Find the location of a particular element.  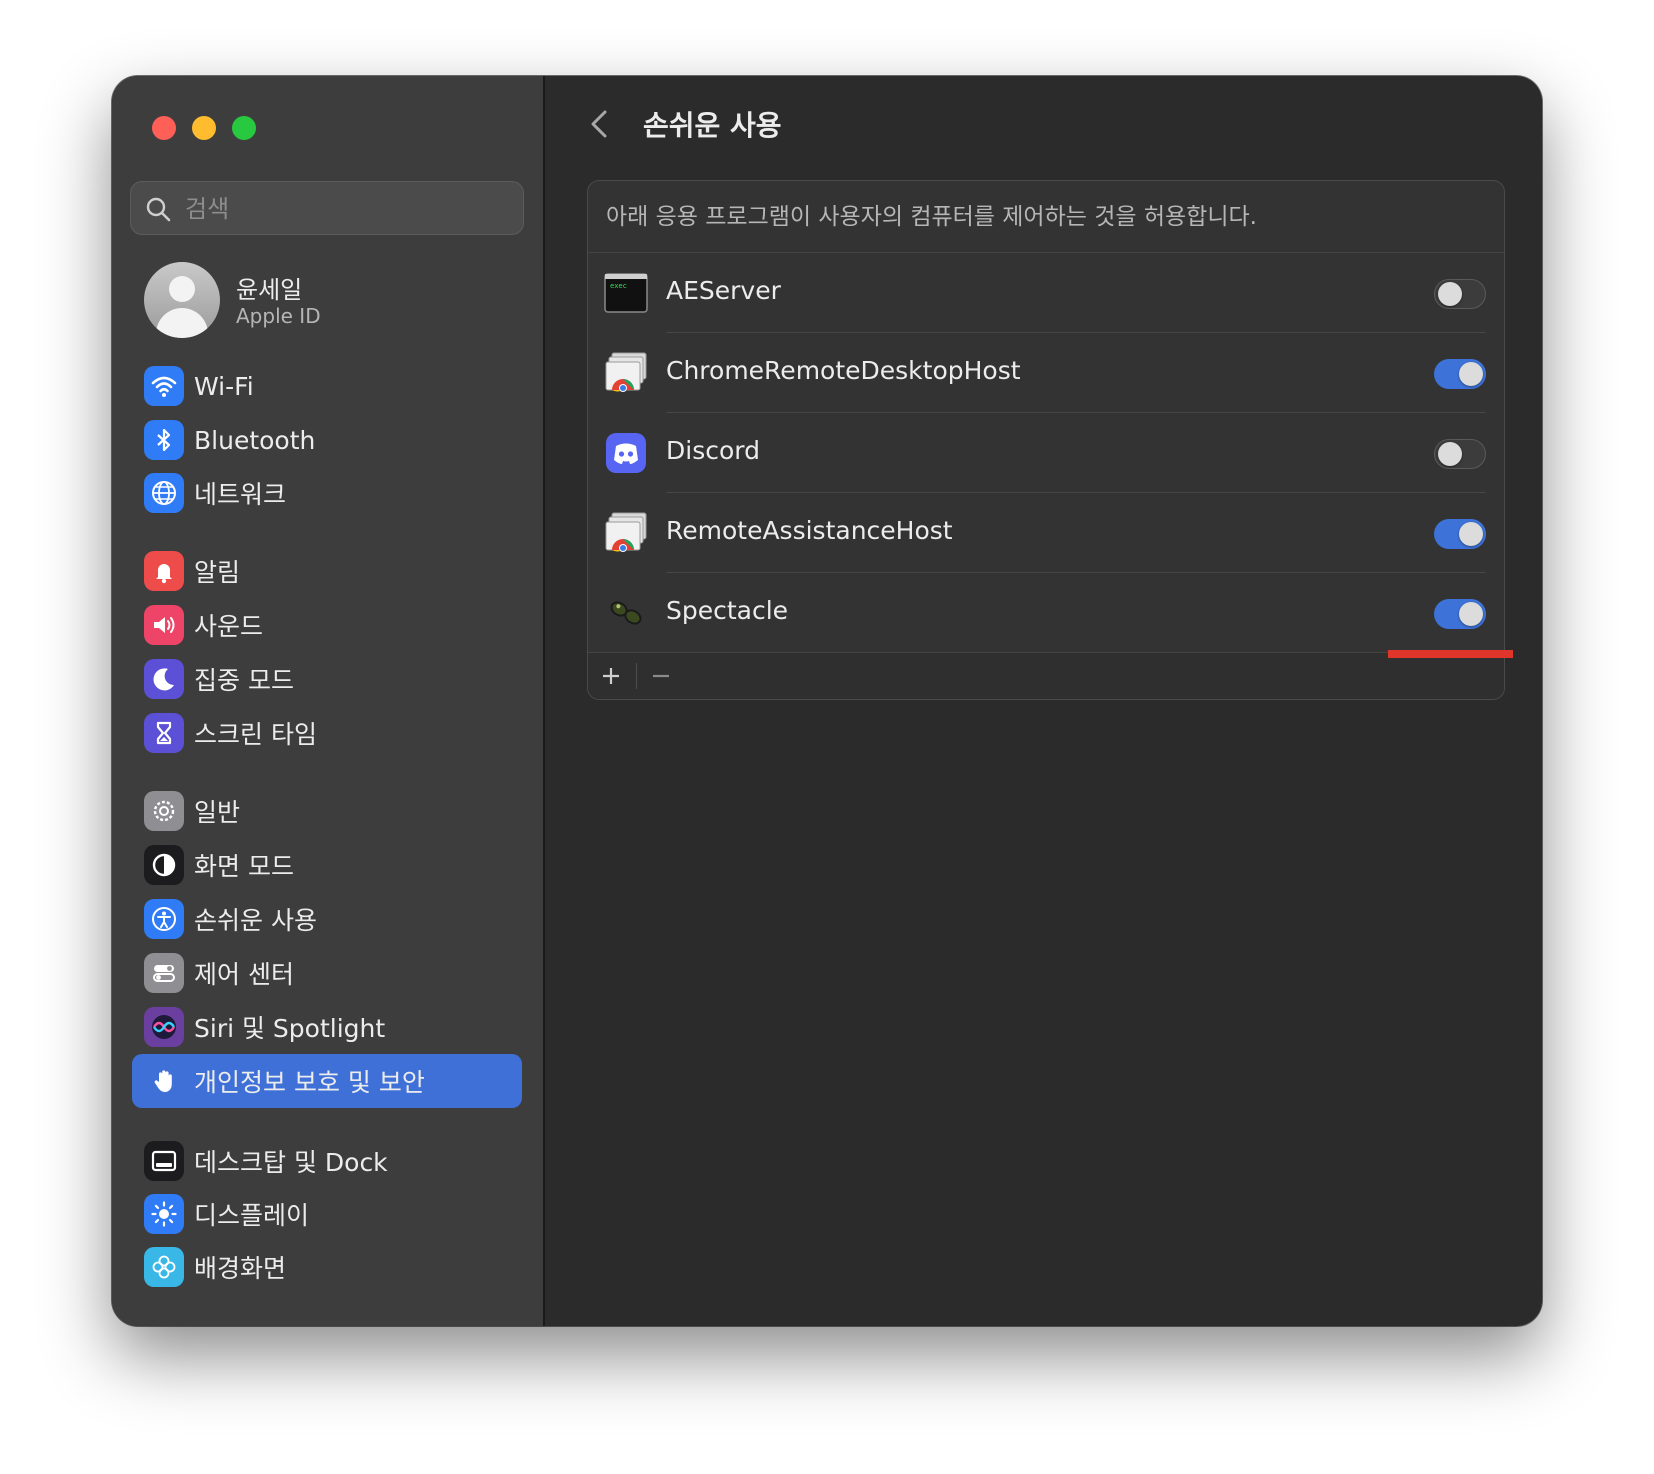

app-row: Spectacle is located at coordinates (1046, 613).